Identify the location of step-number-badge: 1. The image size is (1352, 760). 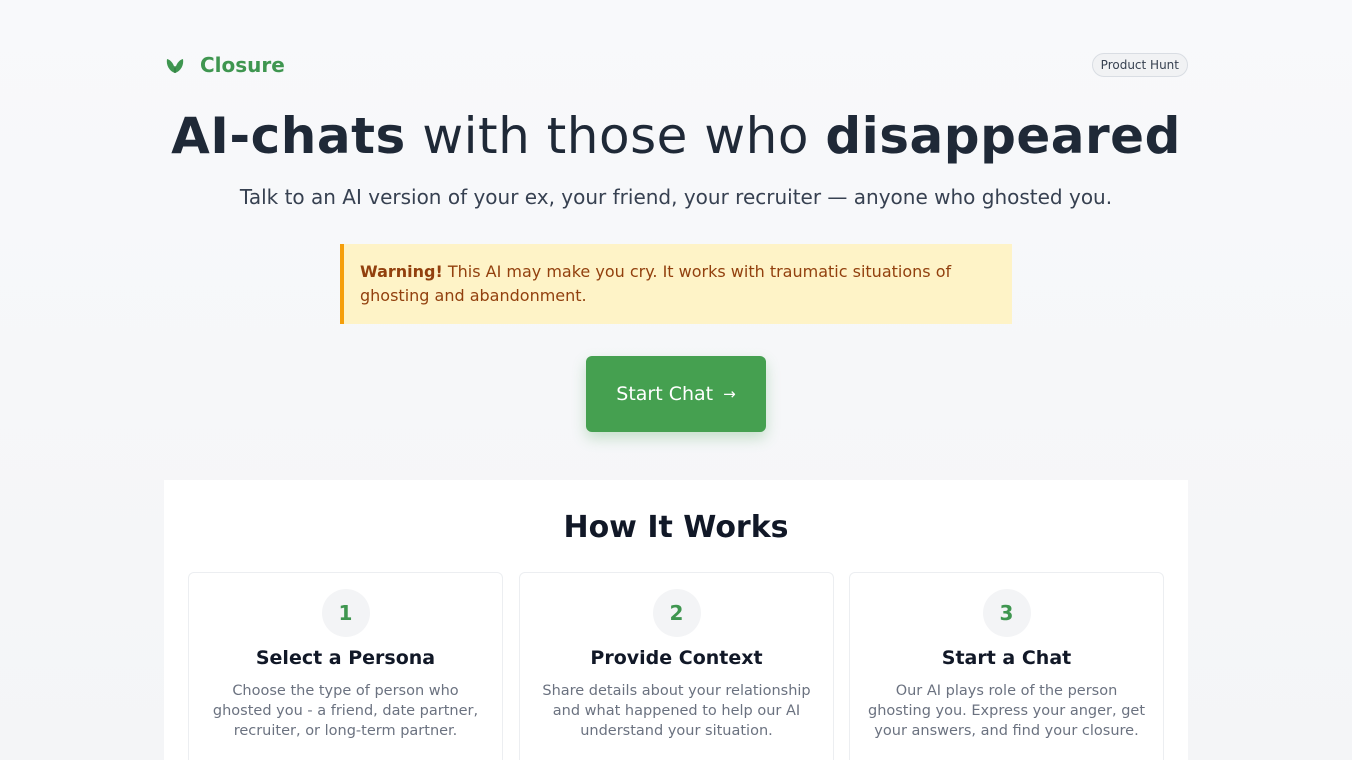
(345, 613).